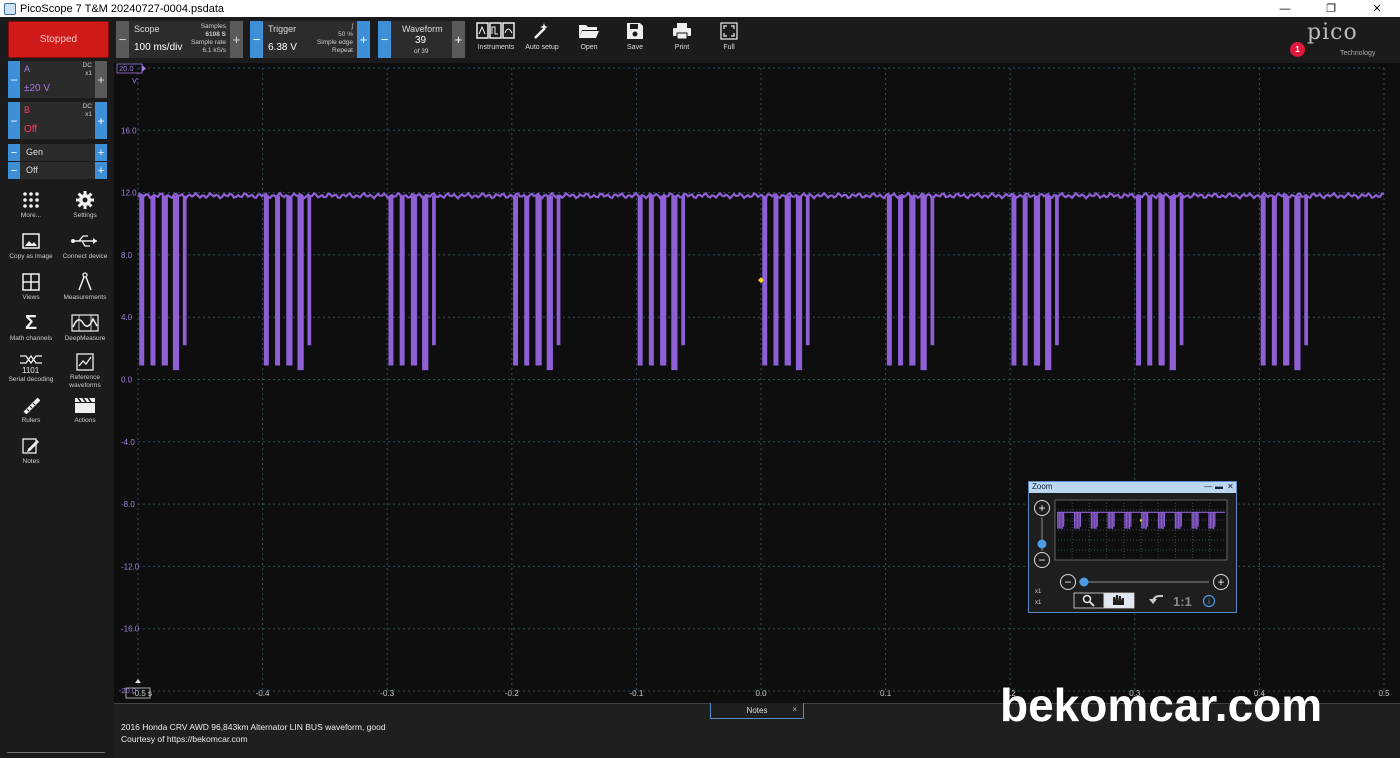 The image size is (1400, 758). Describe the element at coordinates (1340, 40) in the screenshot. I see `pico-logo: 1 pico Technology` at that location.